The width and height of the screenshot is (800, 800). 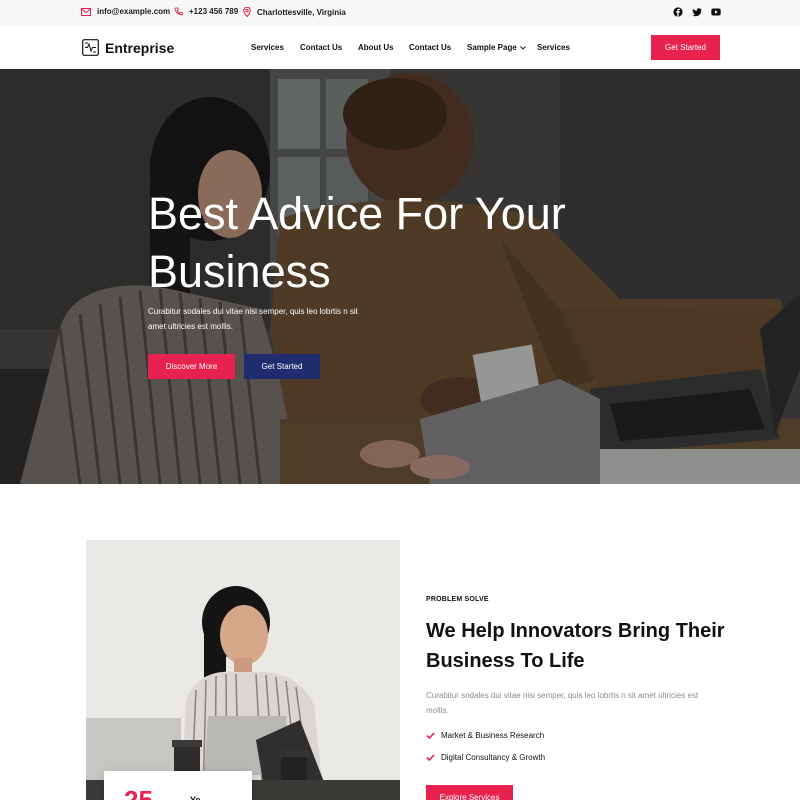 What do you see at coordinates (493, 757) in the screenshot?
I see `checklist-label: Digital Consultancy & Growth` at bounding box center [493, 757].